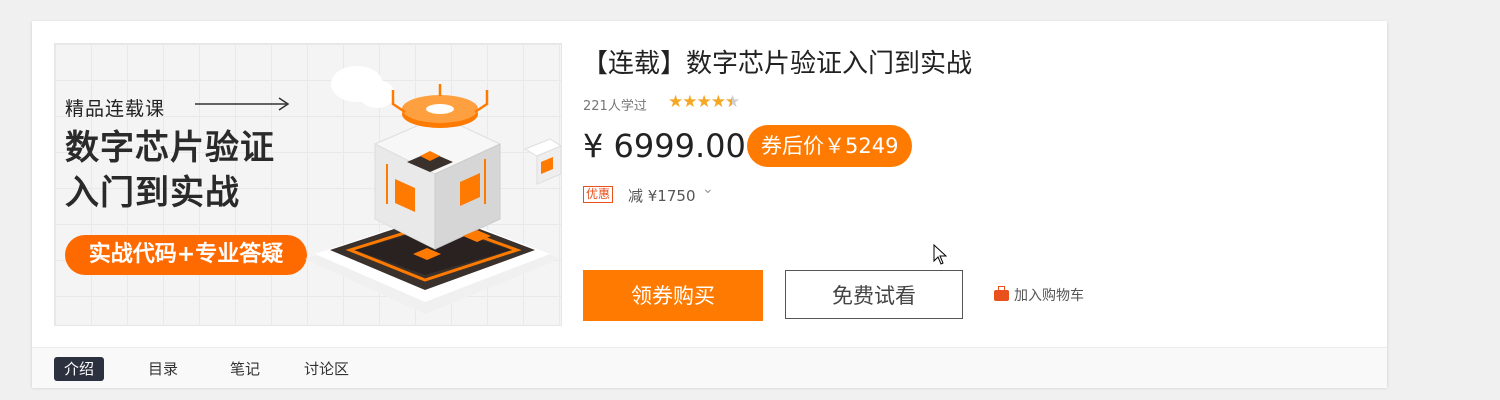 This screenshot has height=400, width=1500. What do you see at coordinates (615, 106) in the screenshot?
I see `learner-count: 221人学过` at bounding box center [615, 106].